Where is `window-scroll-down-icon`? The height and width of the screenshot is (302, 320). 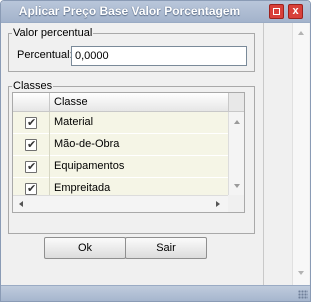
window-scroll-down-icon is located at coordinates (301, 273).